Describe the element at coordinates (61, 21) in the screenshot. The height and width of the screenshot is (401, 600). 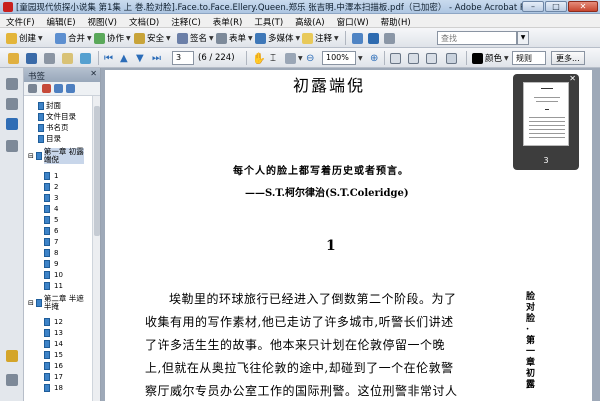
I see `menu-edit: 编辑(E)` at that location.